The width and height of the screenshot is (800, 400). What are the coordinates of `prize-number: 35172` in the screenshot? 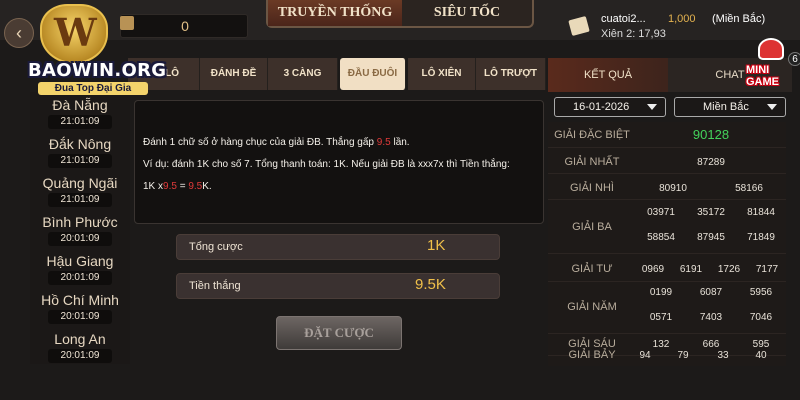 It's located at (711, 212).